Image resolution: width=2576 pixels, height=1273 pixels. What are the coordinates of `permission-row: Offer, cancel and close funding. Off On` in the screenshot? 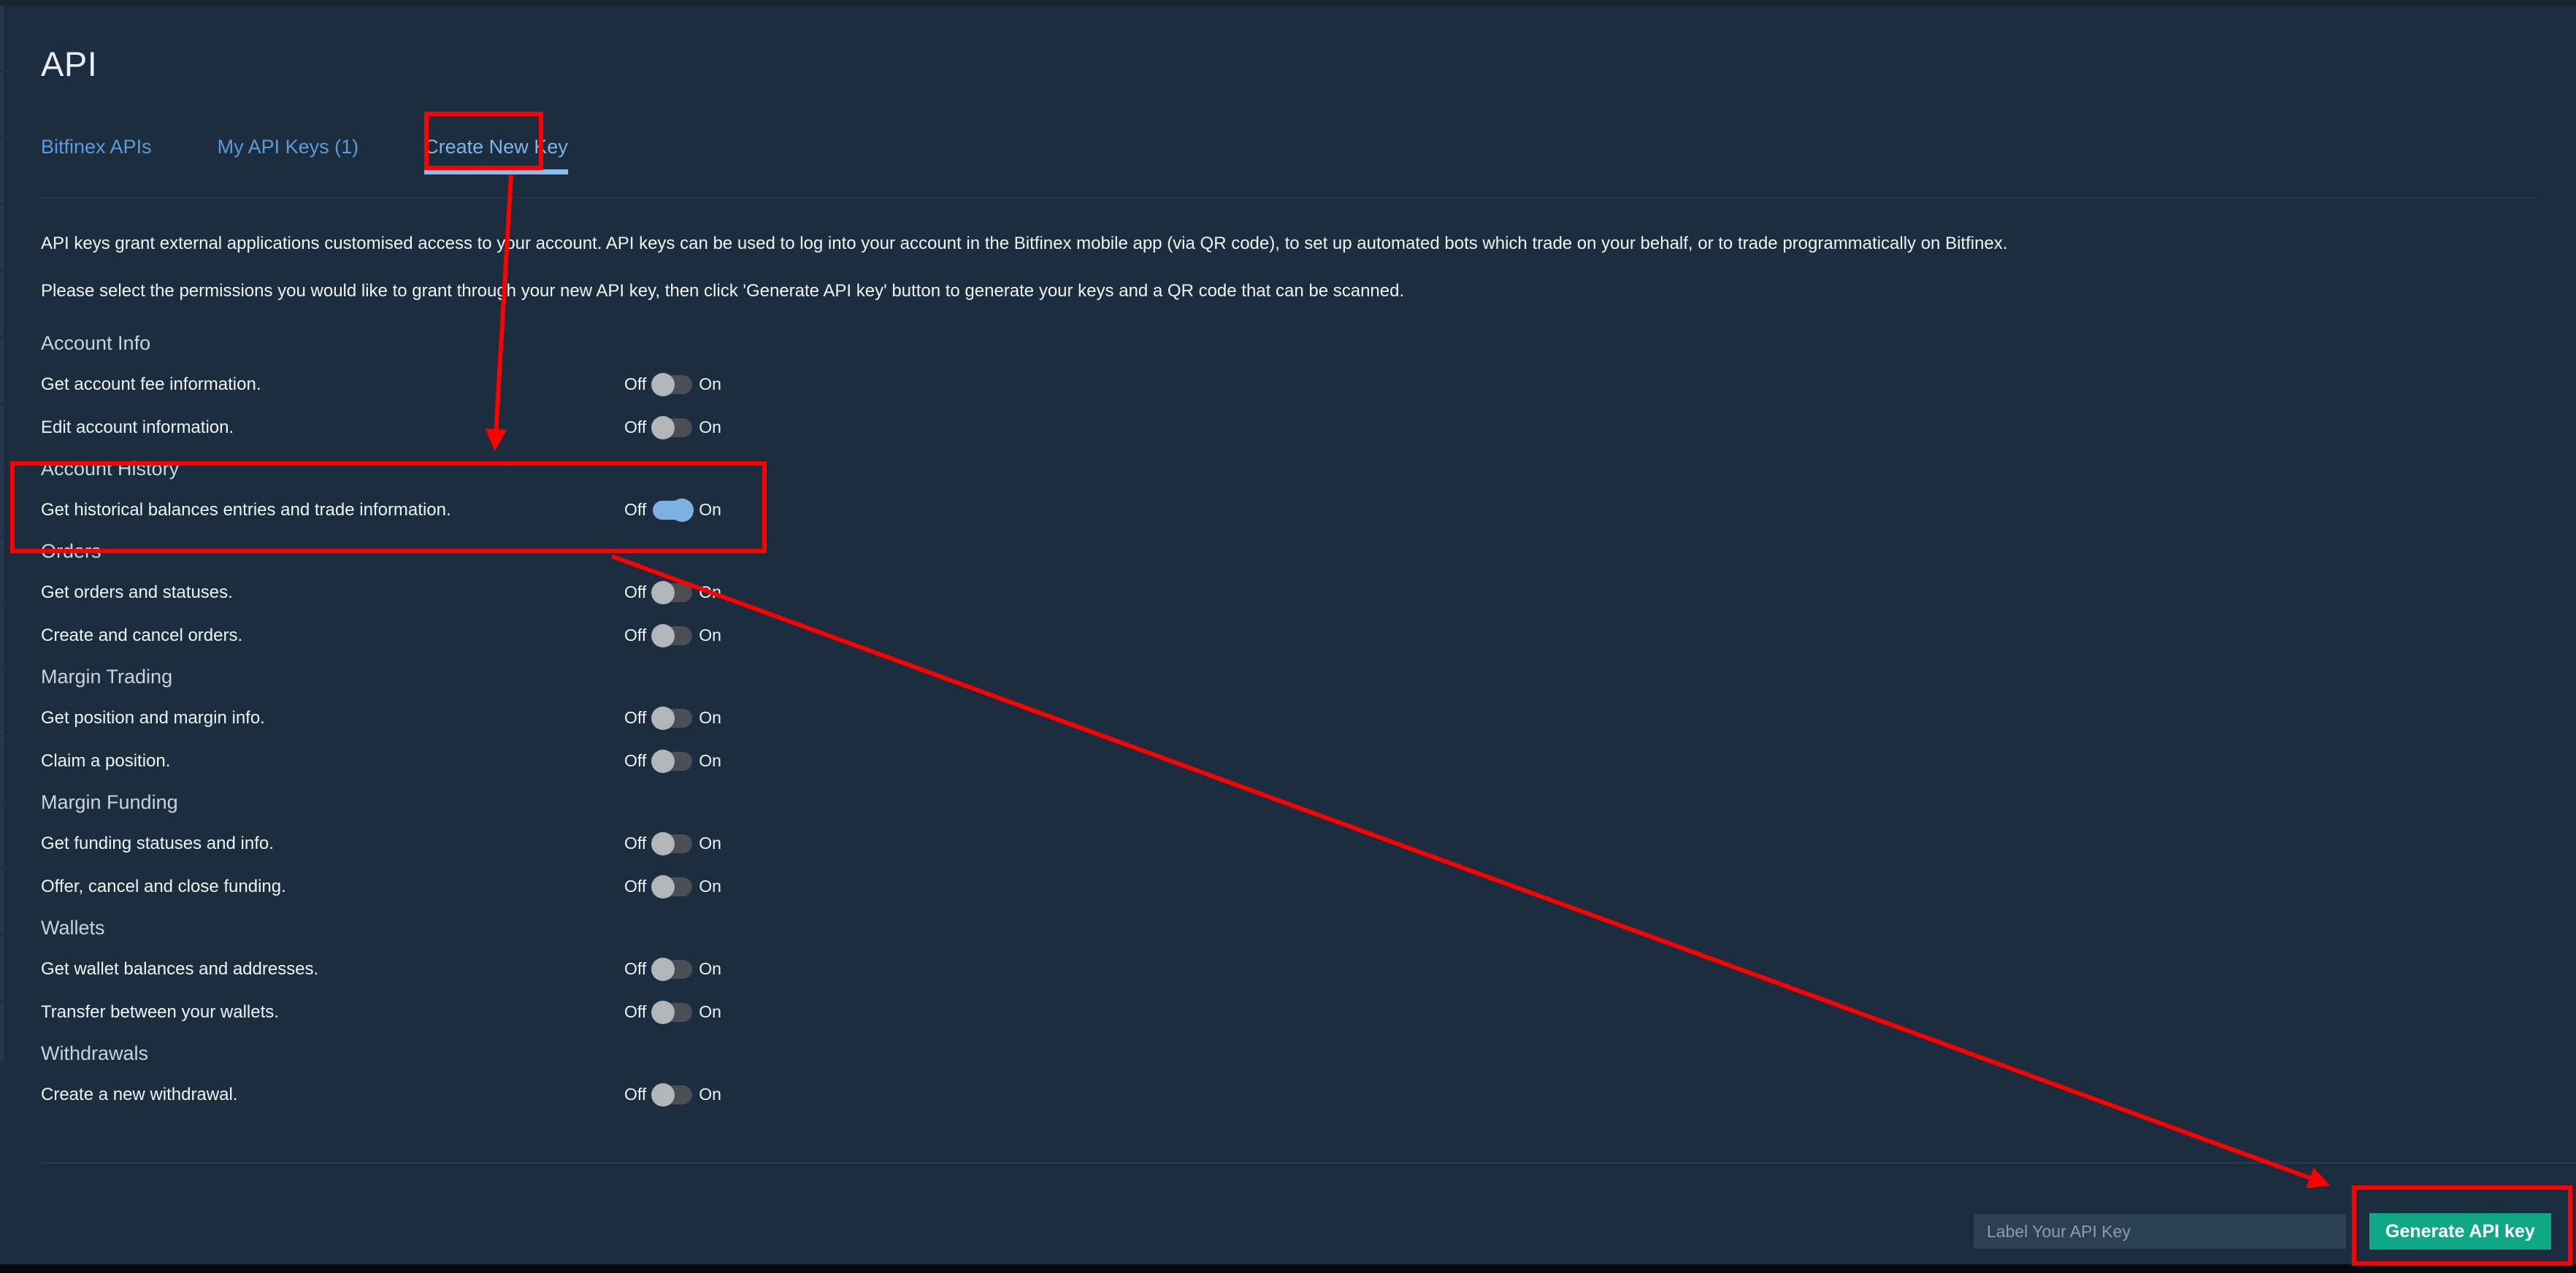 It's located at (1288, 887).